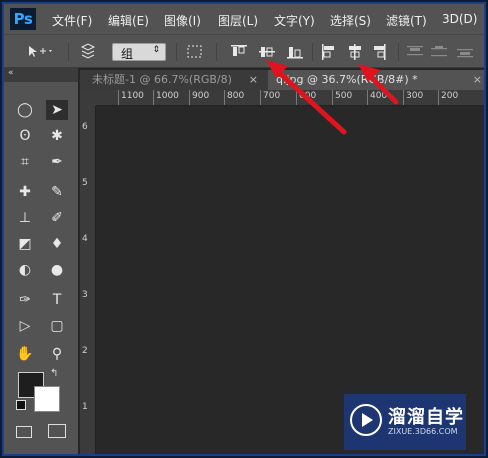 Image resolution: width=488 pixels, height=458 pixels. Describe the element at coordinates (57, 110) in the screenshot. I see `move-tool-icon: ➤` at that location.